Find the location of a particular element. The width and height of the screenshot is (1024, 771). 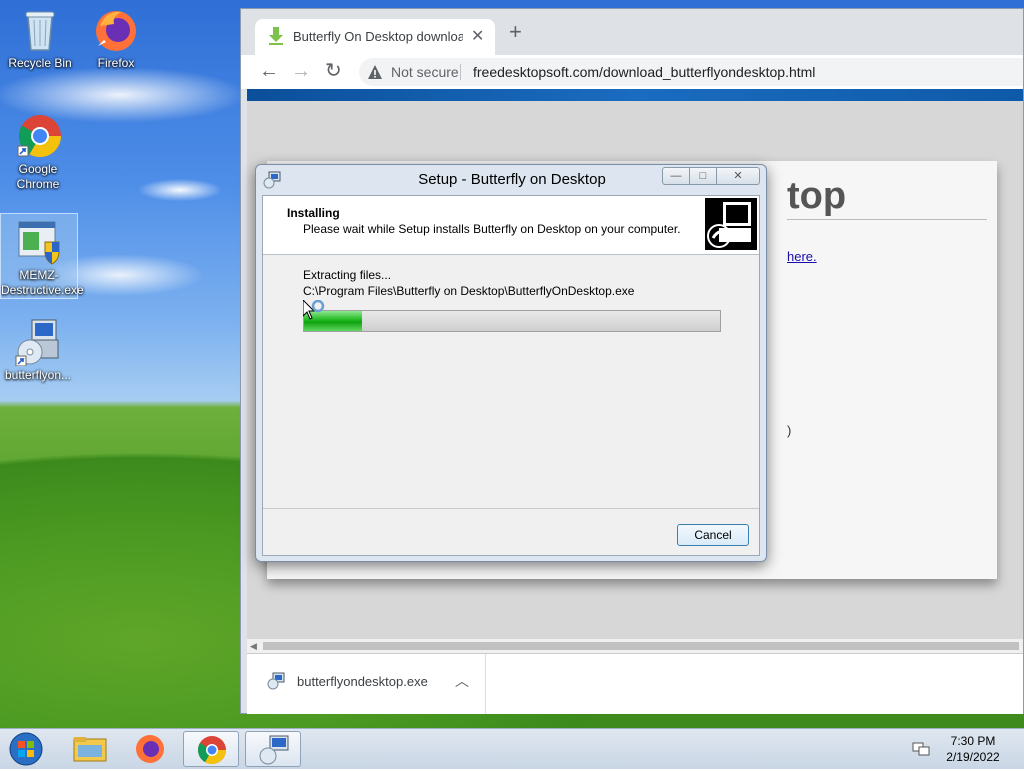

download-filename: butterflyondesktop.exe is located at coordinates (362, 681).